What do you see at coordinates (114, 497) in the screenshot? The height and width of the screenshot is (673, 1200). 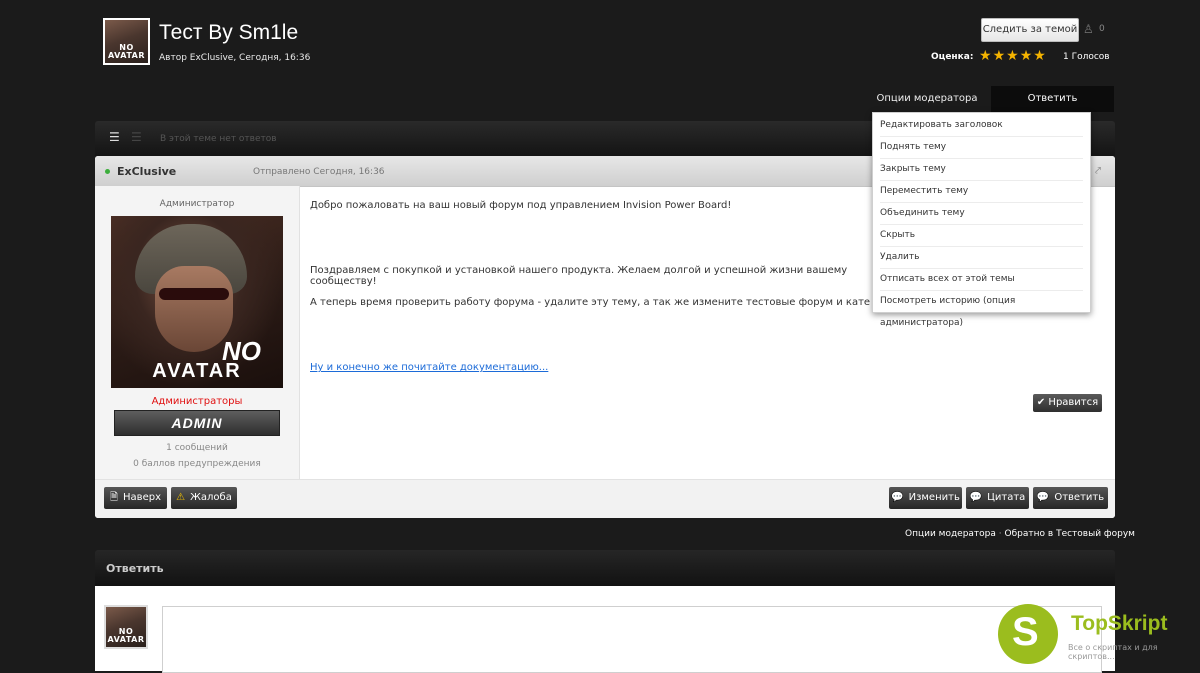 I see `document-icon: 🗎` at bounding box center [114, 497].